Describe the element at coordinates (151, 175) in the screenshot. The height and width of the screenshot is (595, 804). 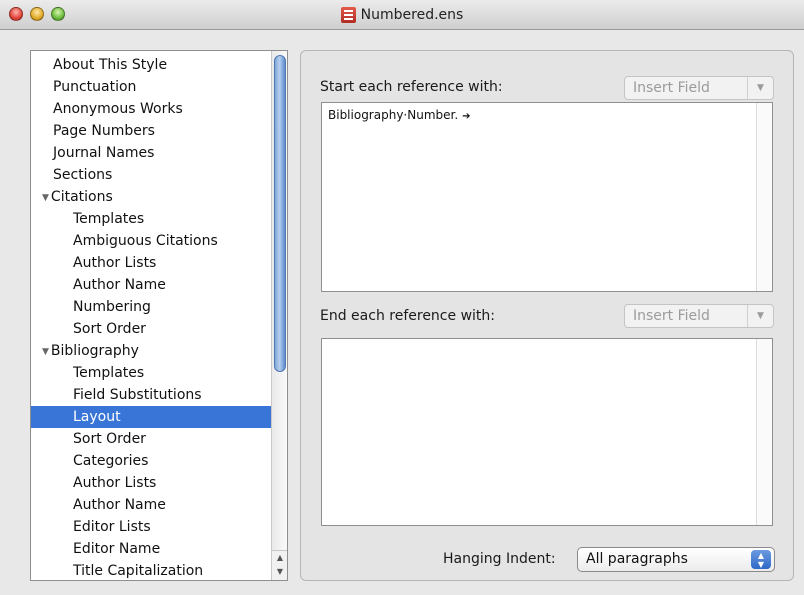
I see `sidebar-item-sections: Sections` at that location.